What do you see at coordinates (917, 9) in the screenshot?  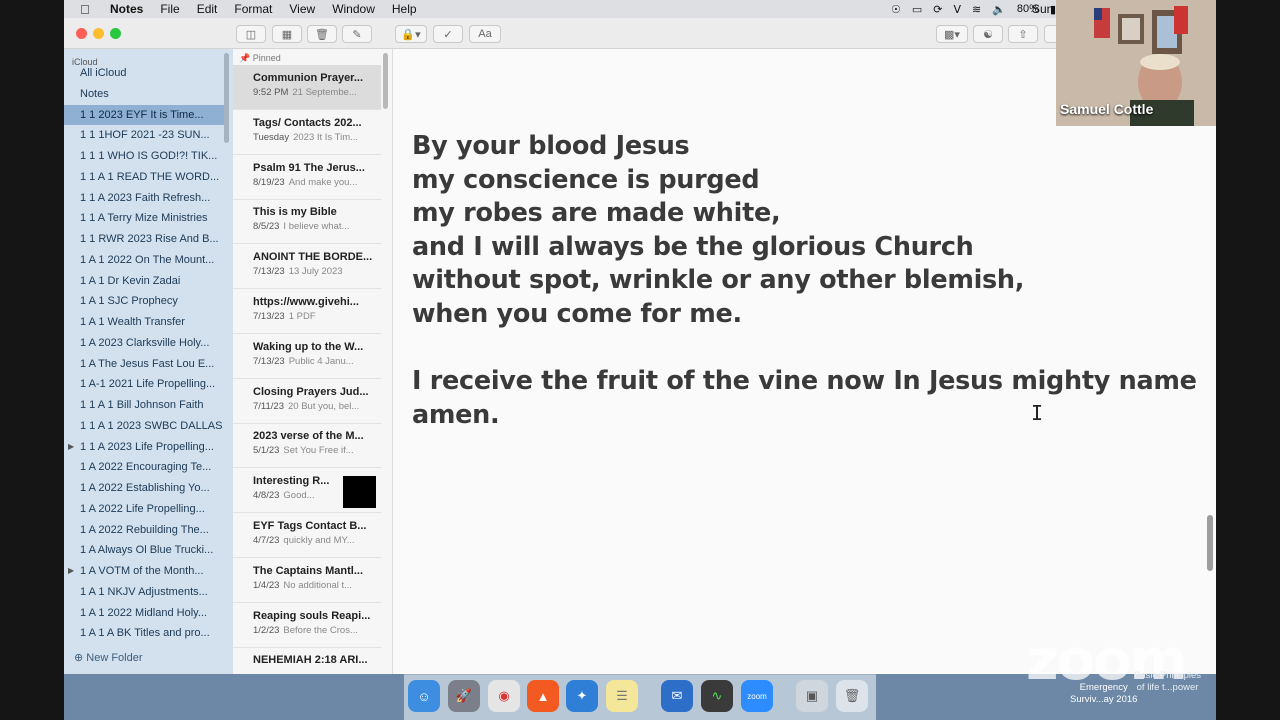 I see `airplay-icon: ▭` at bounding box center [917, 9].